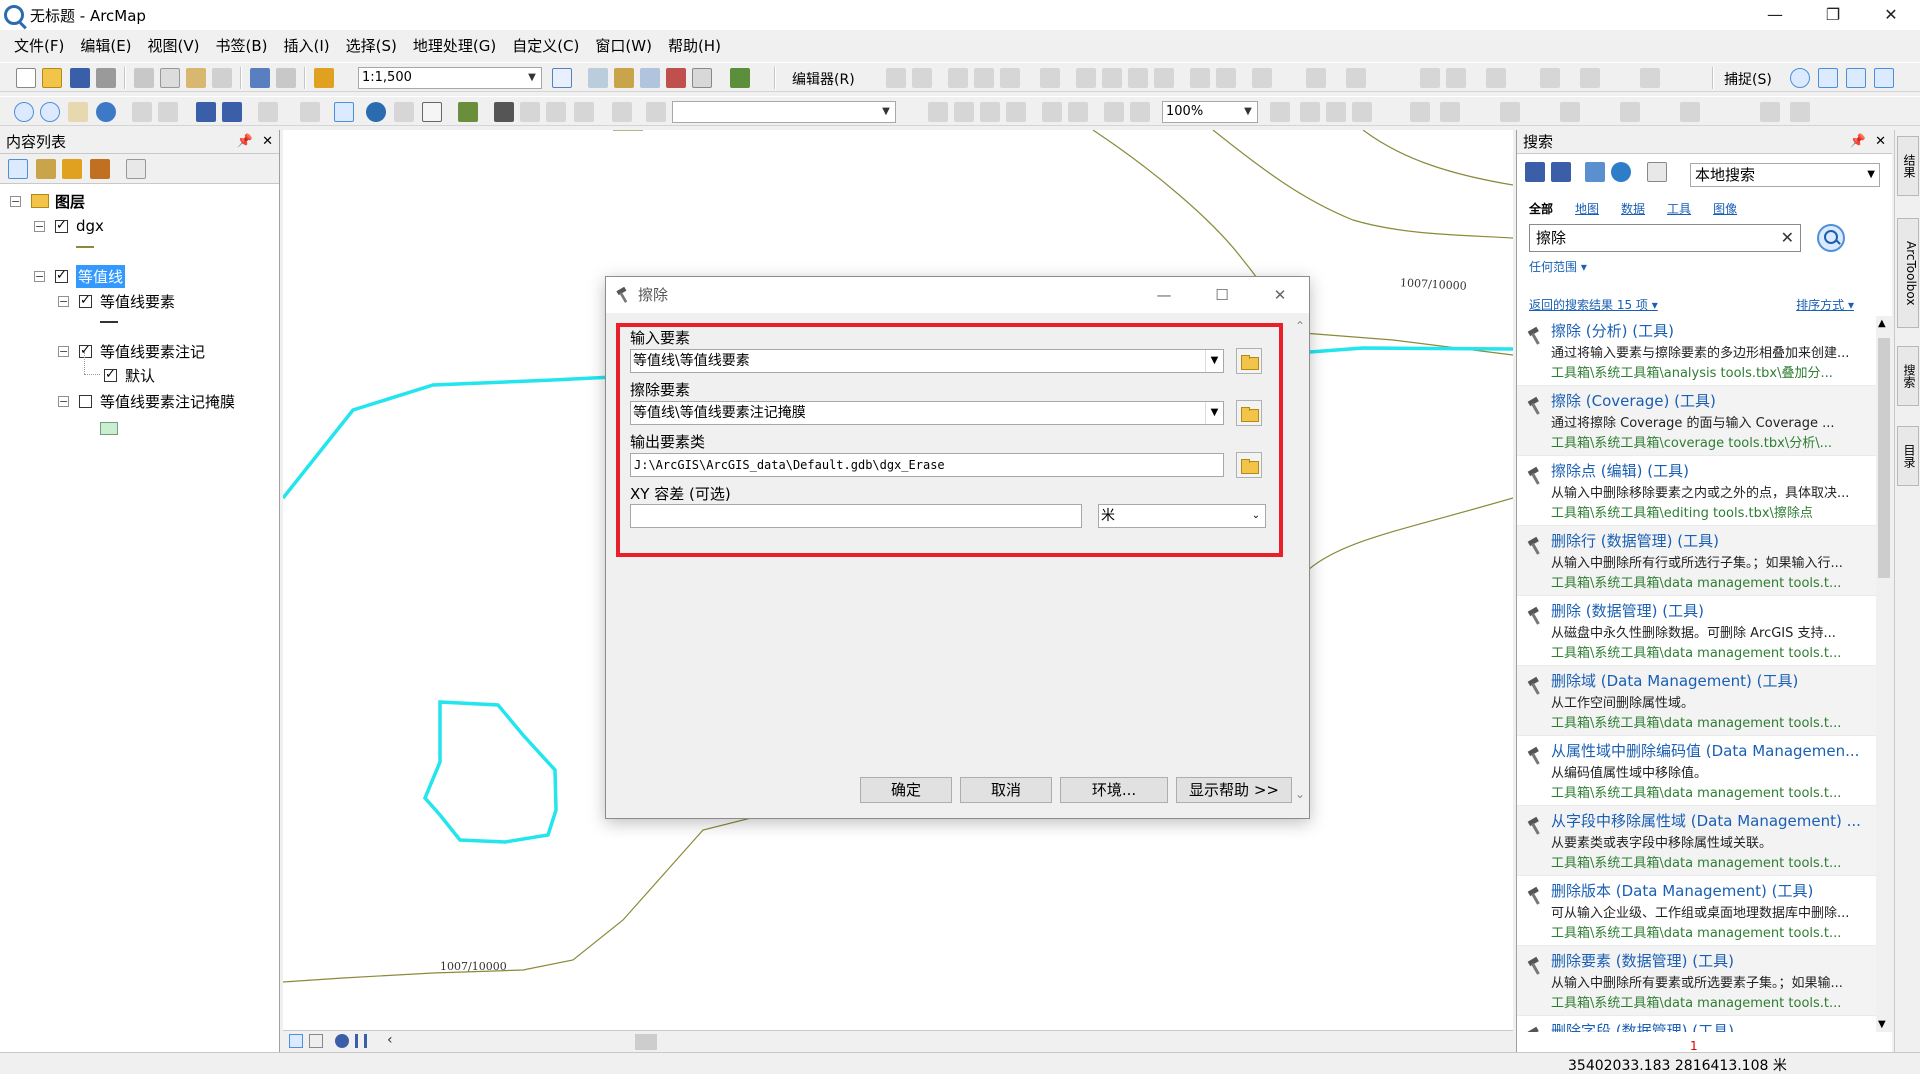 Image resolution: width=1920 pixels, height=1074 pixels. Describe the element at coordinates (1770, 112) in the screenshot. I see `draw-polygon-icon` at that location.